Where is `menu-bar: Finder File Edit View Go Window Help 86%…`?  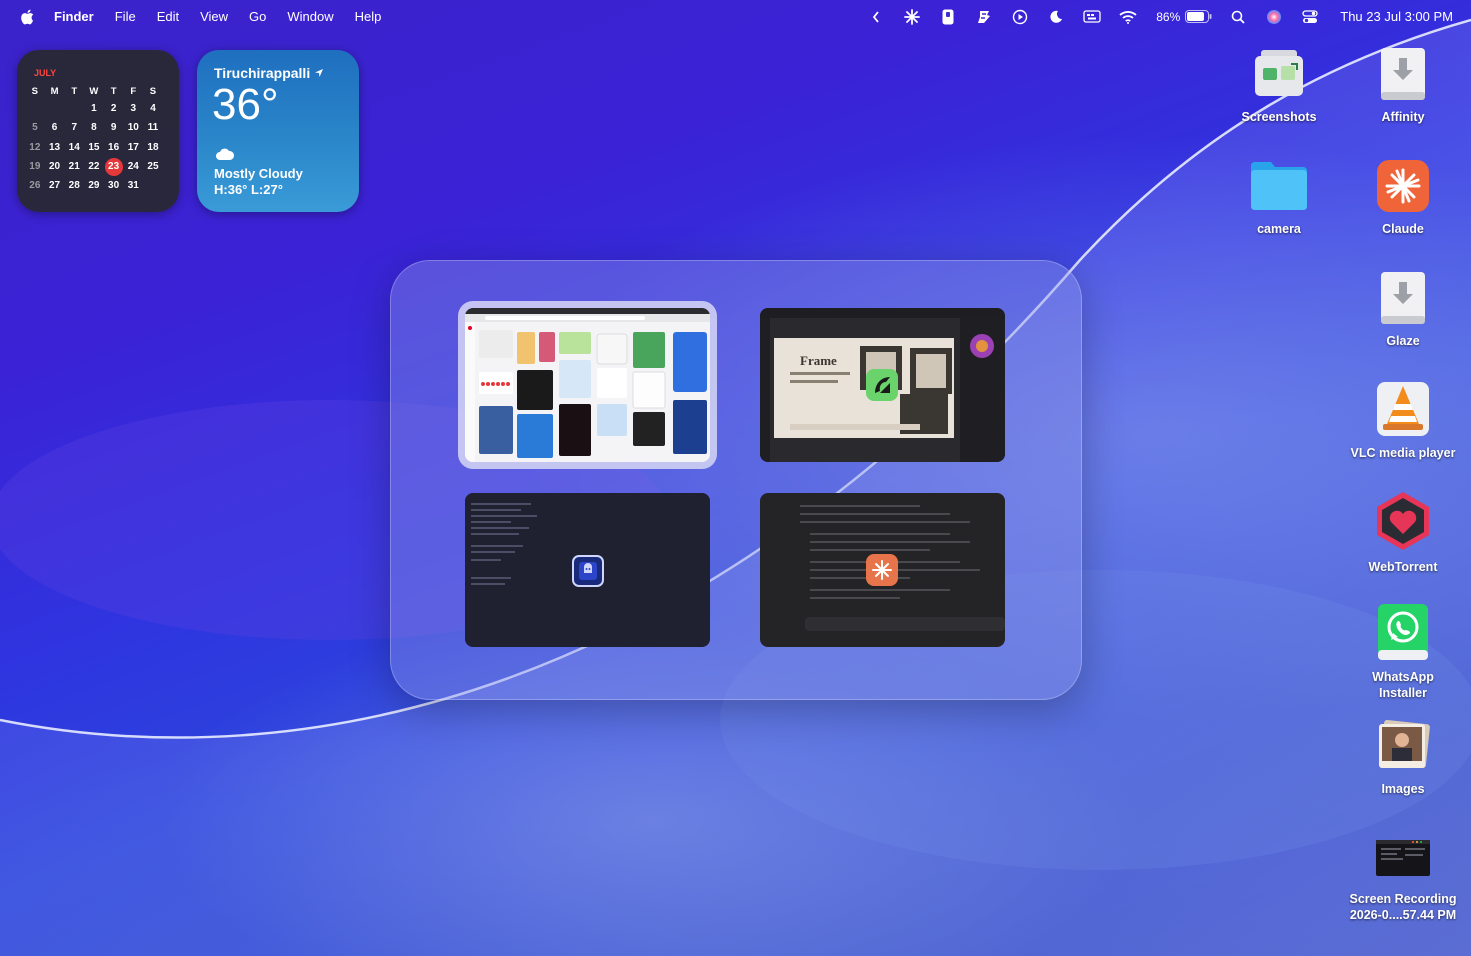 menu-bar: Finder File Edit View Go Window Help 86%… is located at coordinates (735, 16).